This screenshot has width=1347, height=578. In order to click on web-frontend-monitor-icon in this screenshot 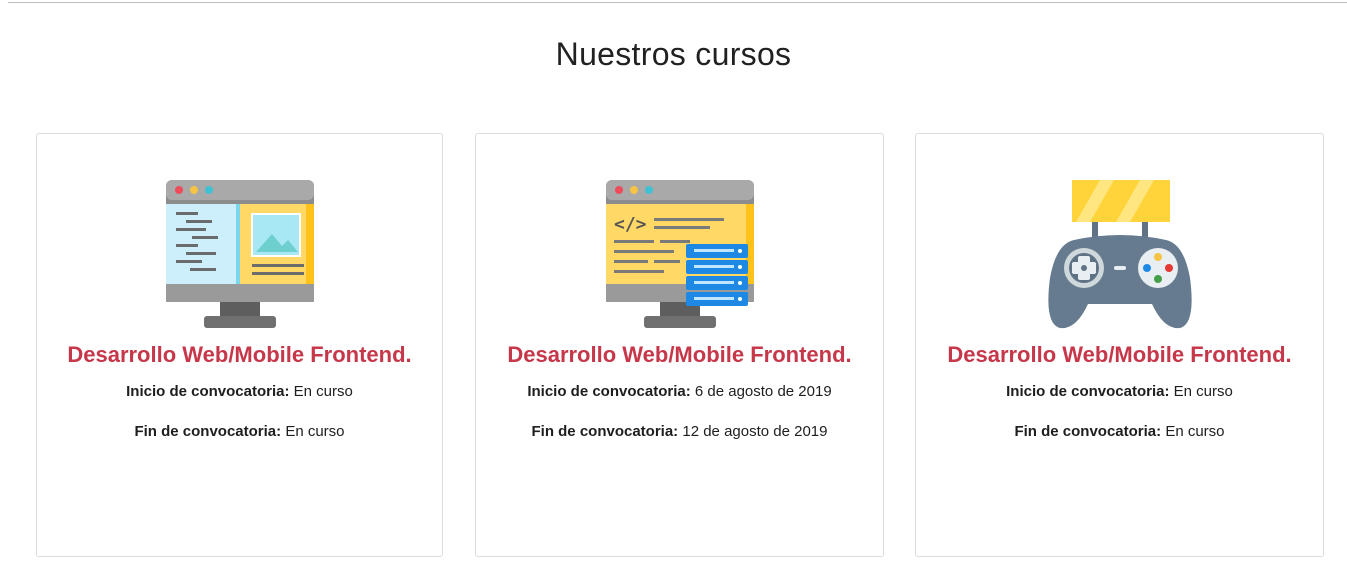, I will do `click(239, 254)`.